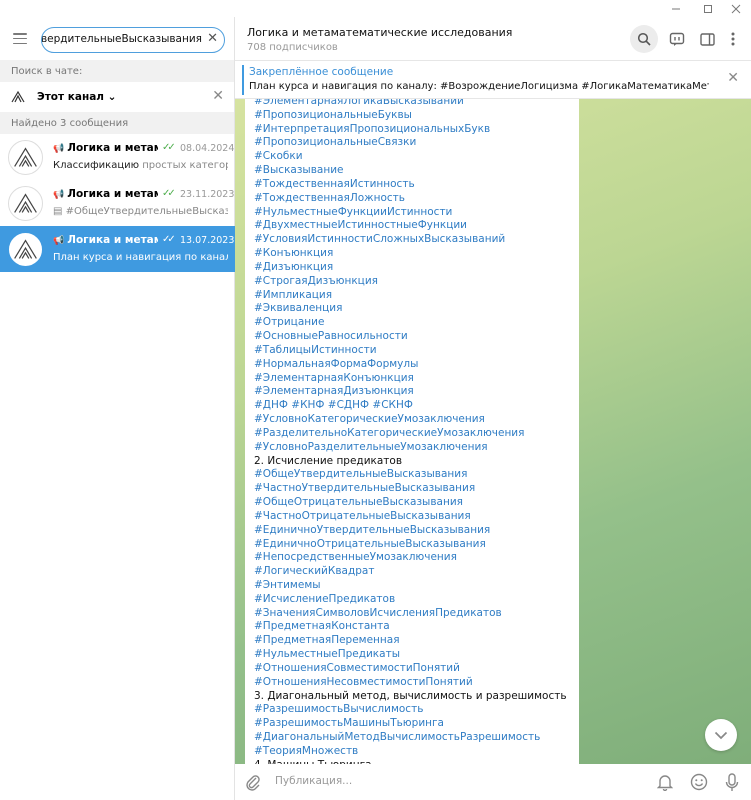 The width and height of the screenshot is (751, 800). I want to click on pinned-label: Закреплённое сообщение, so click(321, 72).